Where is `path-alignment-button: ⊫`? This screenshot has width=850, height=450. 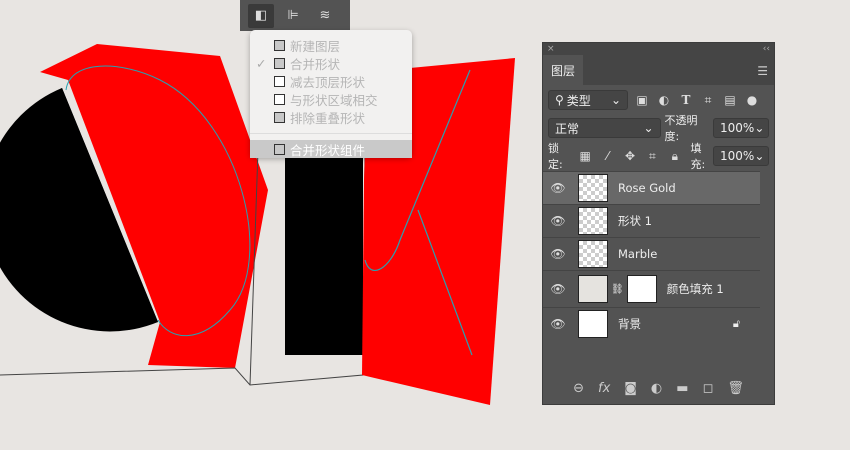 path-alignment-button: ⊫ is located at coordinates (293, 16).